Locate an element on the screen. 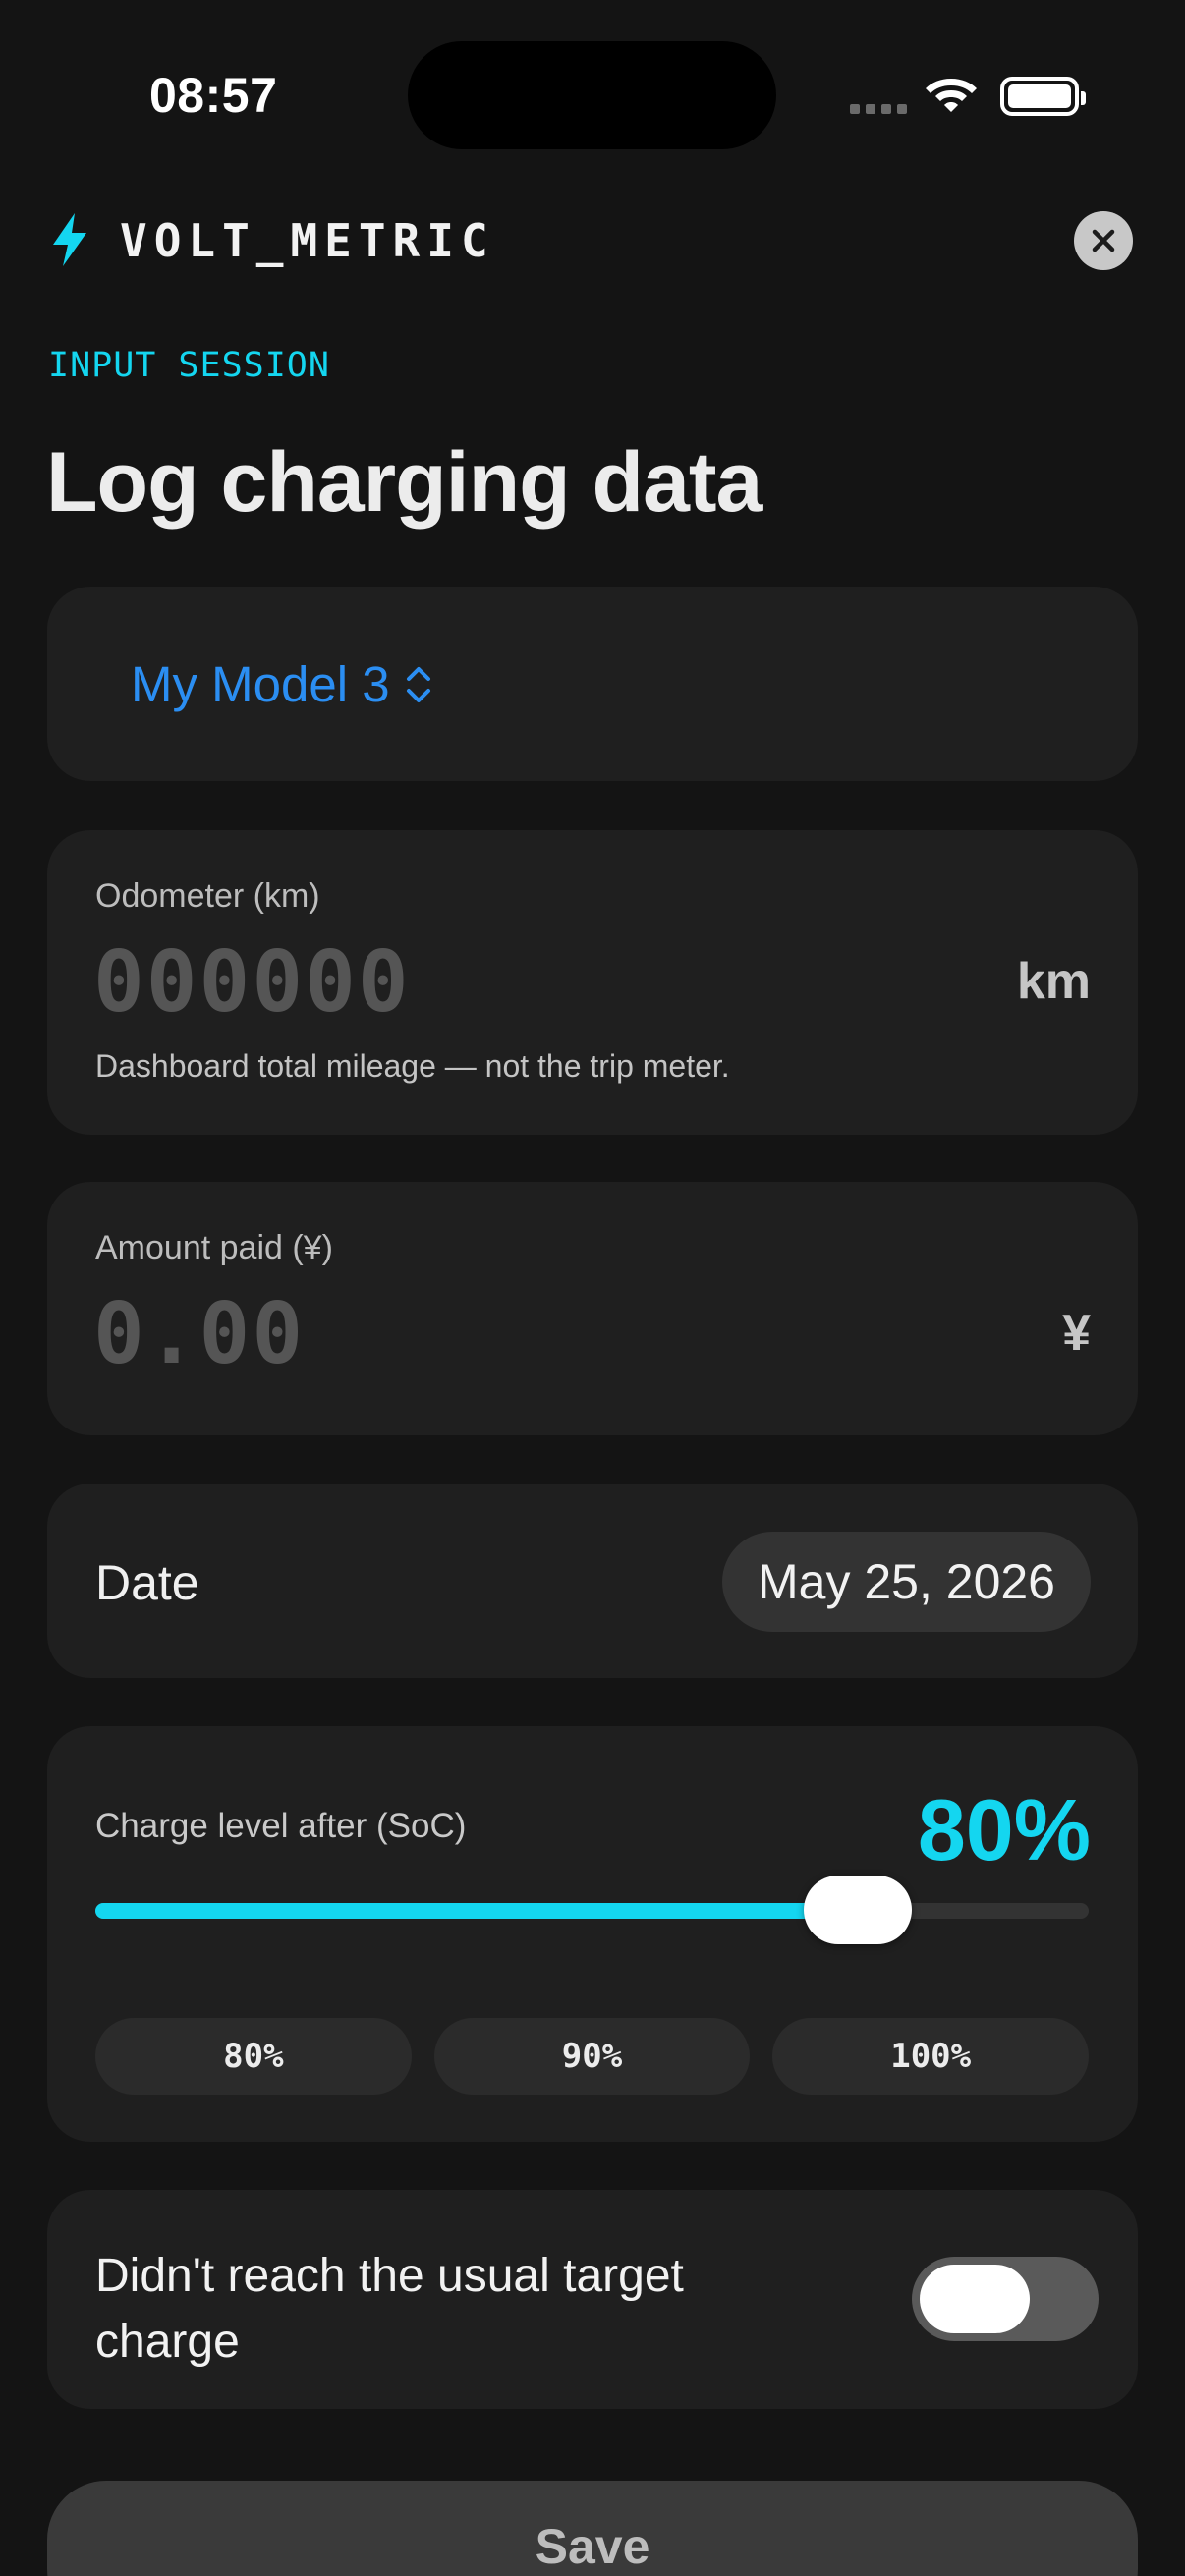 The height and width of the screenshot is (2576, 1185). close-icon is located at coordinates (1104, 240).